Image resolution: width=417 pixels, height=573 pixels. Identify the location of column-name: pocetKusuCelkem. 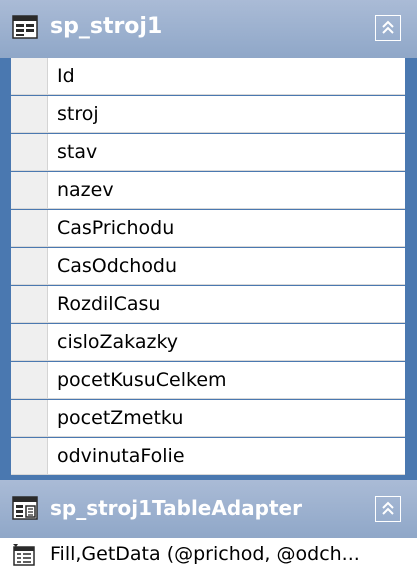
(142, 380).